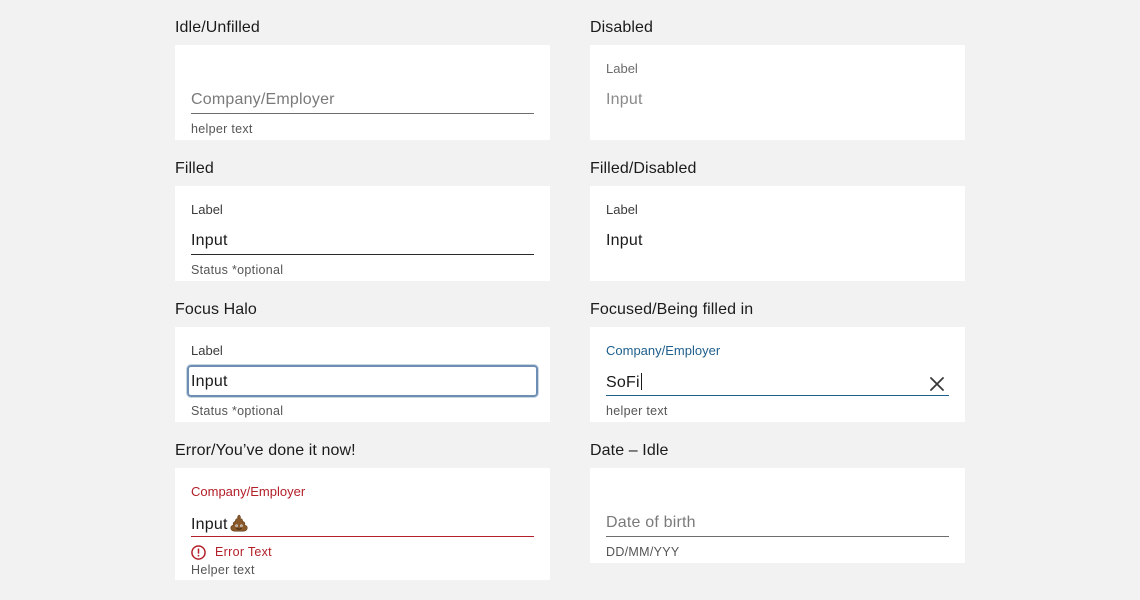 This screenshot has height=600, width=1140. Describe the element at coordinates (263, 100) in the screenshot. I see `company-employer-input: Company/Employer` at that location.